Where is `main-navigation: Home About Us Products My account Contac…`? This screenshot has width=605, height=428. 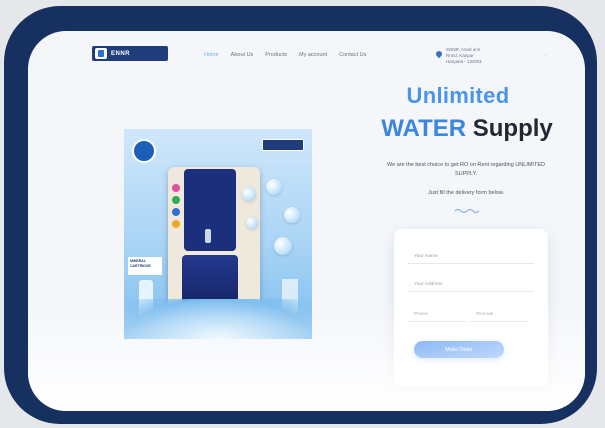
main-navigation: Home About Us Products My account Contac… is located at coordinates (285, 55).